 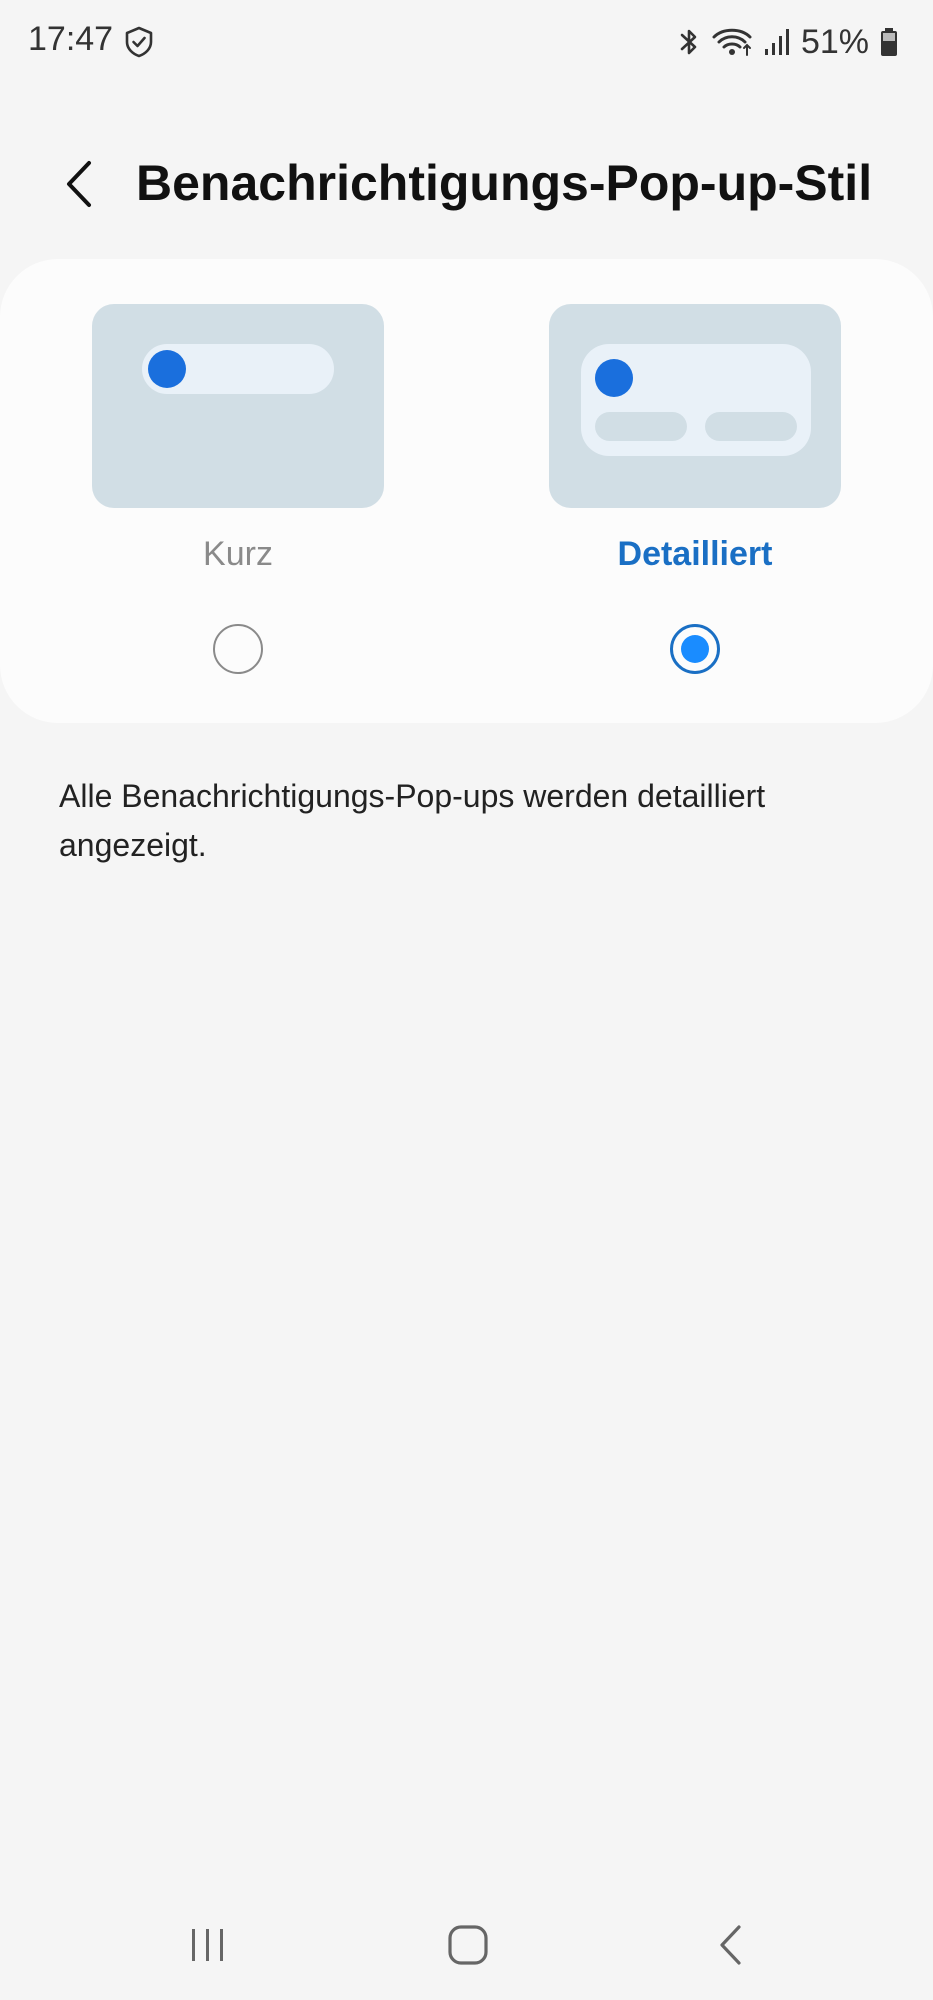 I want to click on app-bar: Benachrichtigungs-Pop-up-Stil, so click(x=466, y=185).